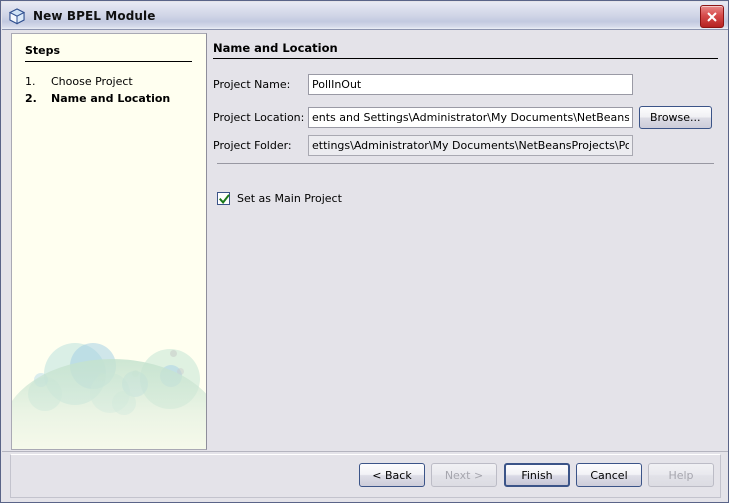 The height and width of the screenshot is (503, 729). I want to click on dialog-button-bar: < Back Next > Finish Cancel Help, so click(365, 476).